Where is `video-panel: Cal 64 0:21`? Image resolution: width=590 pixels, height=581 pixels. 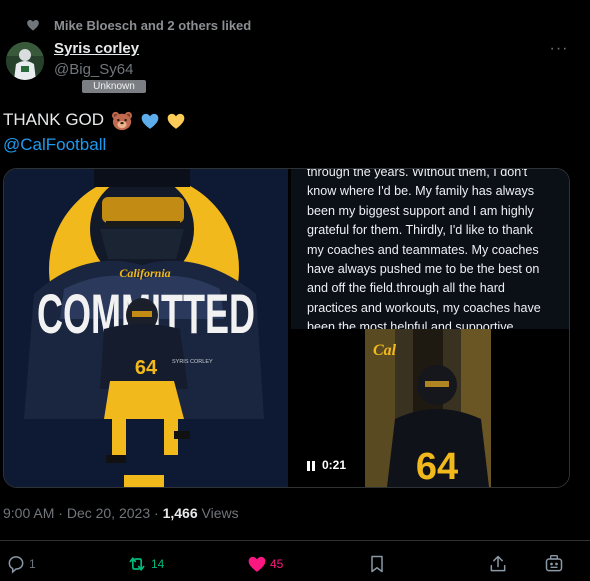 video-panel: Cal 64 0:21 is located at coordinates (430, 408).